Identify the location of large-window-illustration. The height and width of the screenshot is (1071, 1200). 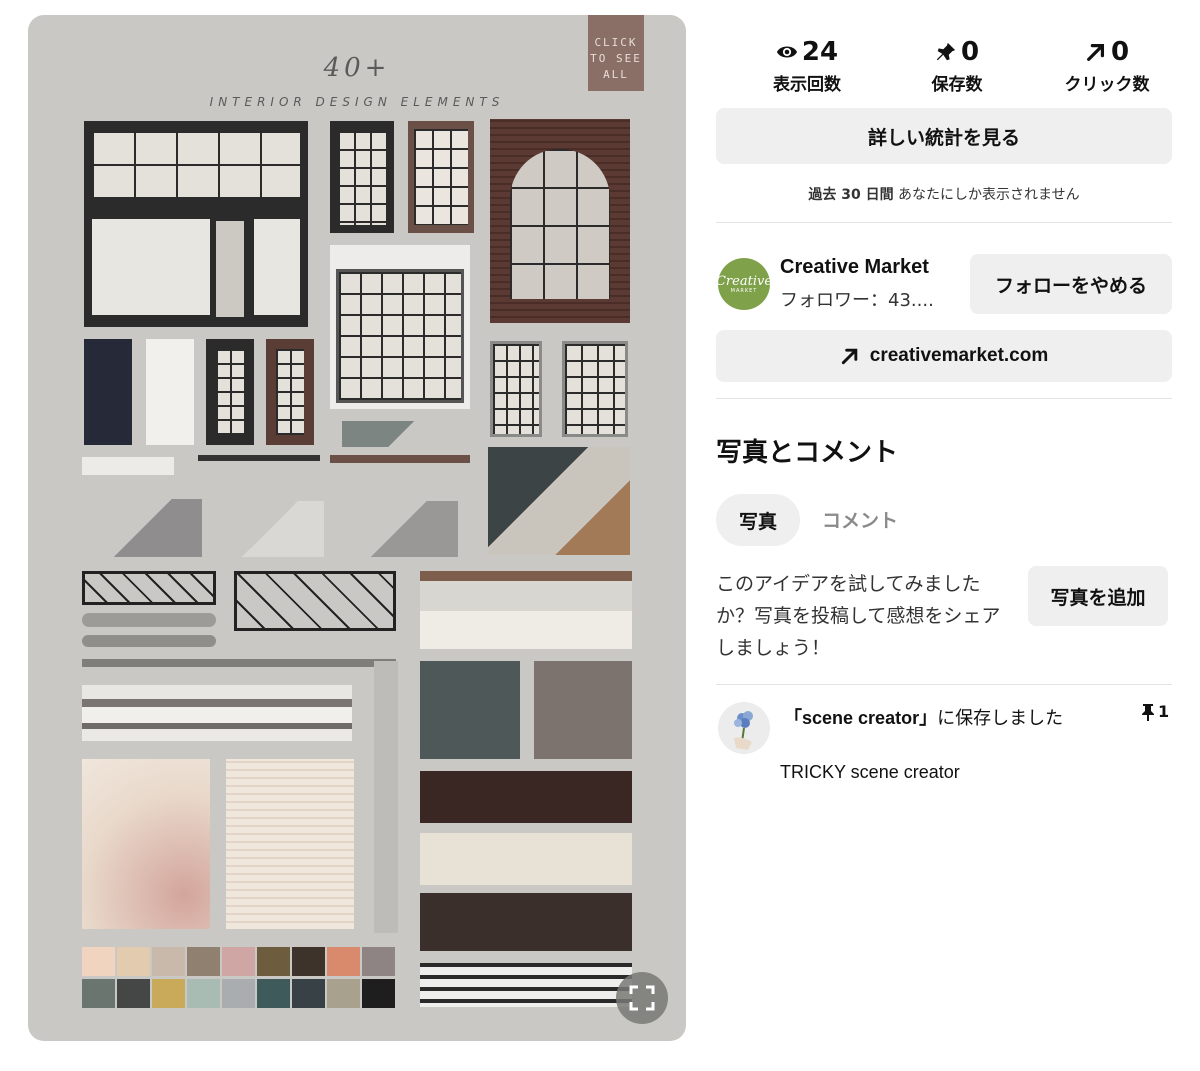
(400, 327).